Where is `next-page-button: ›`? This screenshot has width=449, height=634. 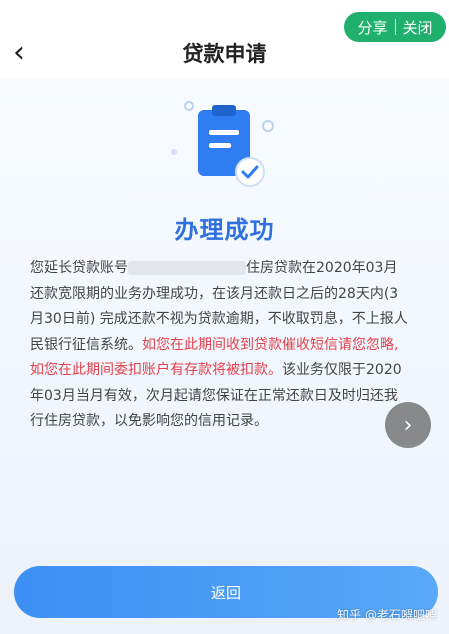
next-page-button: › is located at coordinates (408, 425).